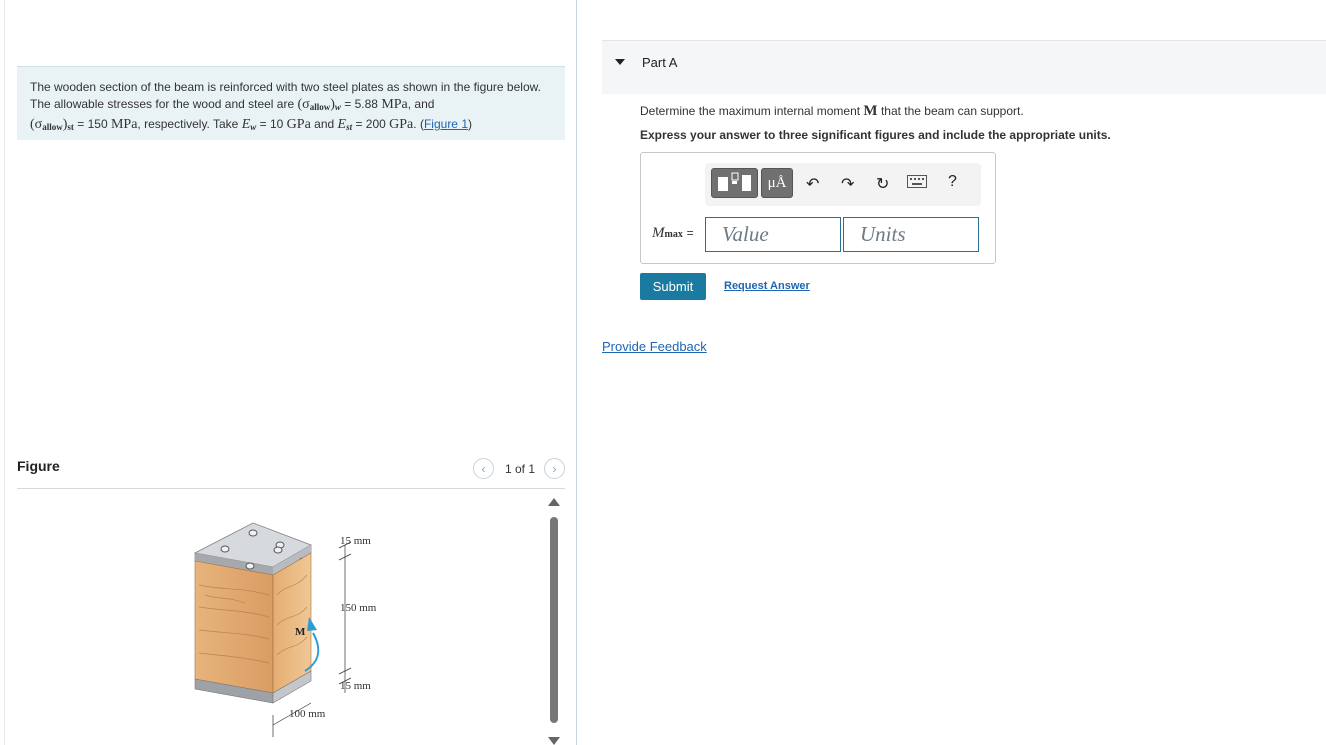  I want to click on next-figure-button: ›, so click(554, 468).